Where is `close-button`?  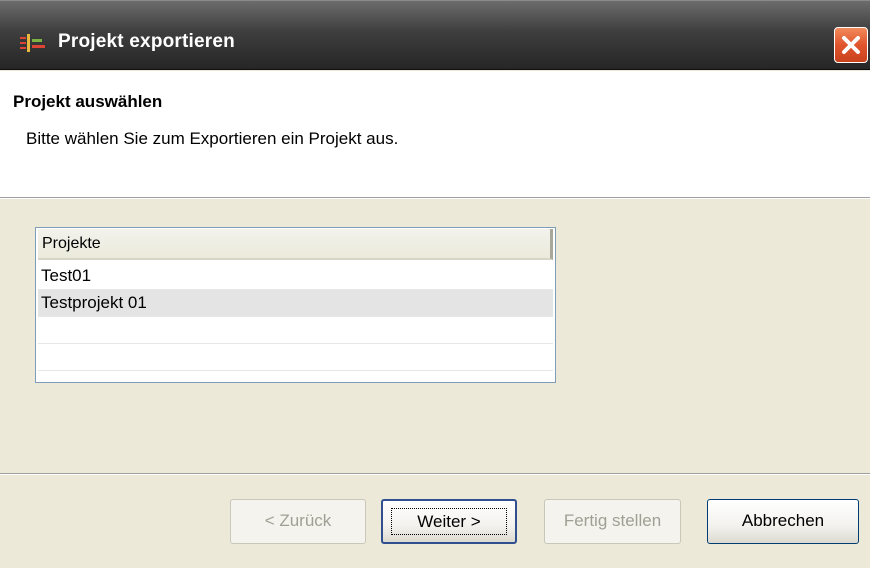 close-button is located at coordinates (851, 45).